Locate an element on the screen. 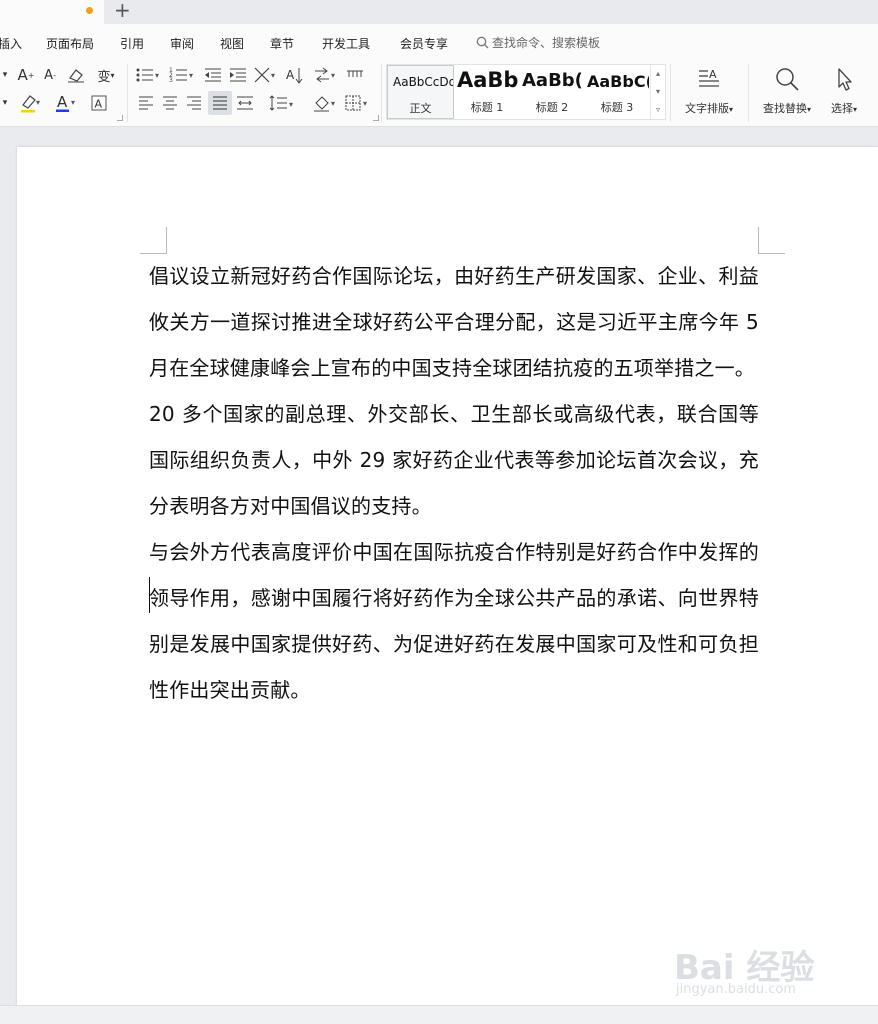  select-button: 选择▾ is located at coordinates (844, 91).